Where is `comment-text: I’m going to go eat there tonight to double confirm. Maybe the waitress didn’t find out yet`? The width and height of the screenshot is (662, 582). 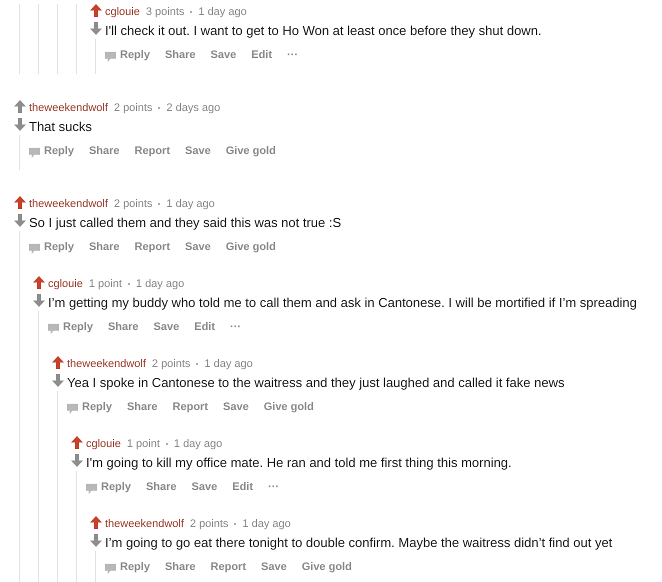
comment-text: I’m going to go eat there tonight to double confirm. Maybe the waitress didn’t find out yet is located at coordinates (359, 542).